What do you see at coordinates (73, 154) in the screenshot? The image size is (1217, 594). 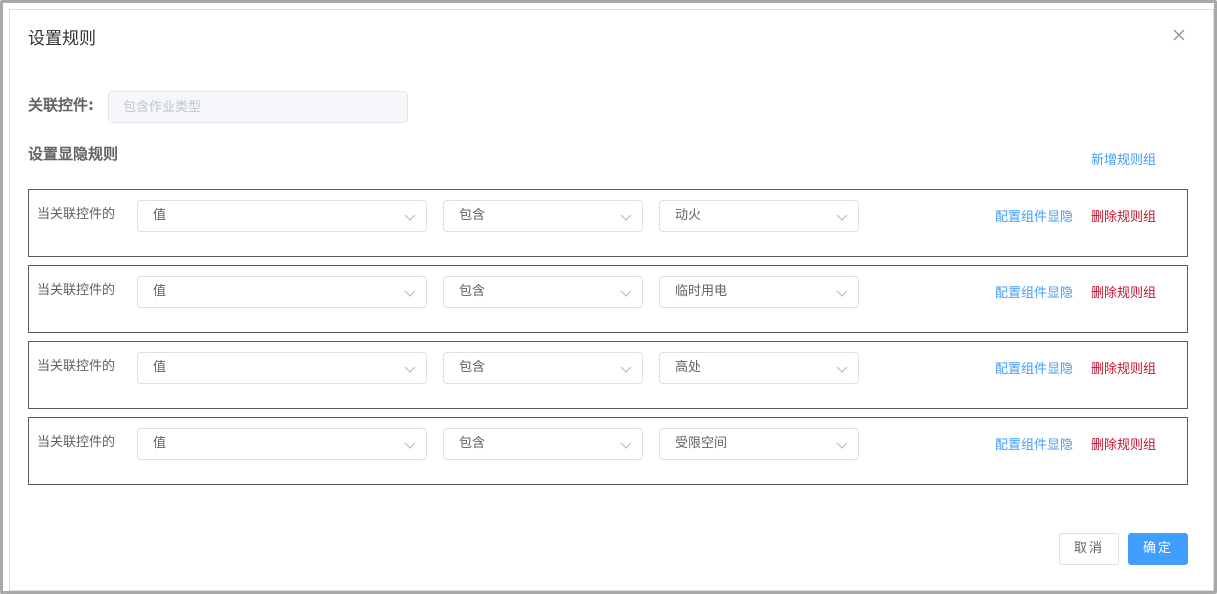 I see `rules-heading: 设置显隐规则` at bounding box center [73, 154].